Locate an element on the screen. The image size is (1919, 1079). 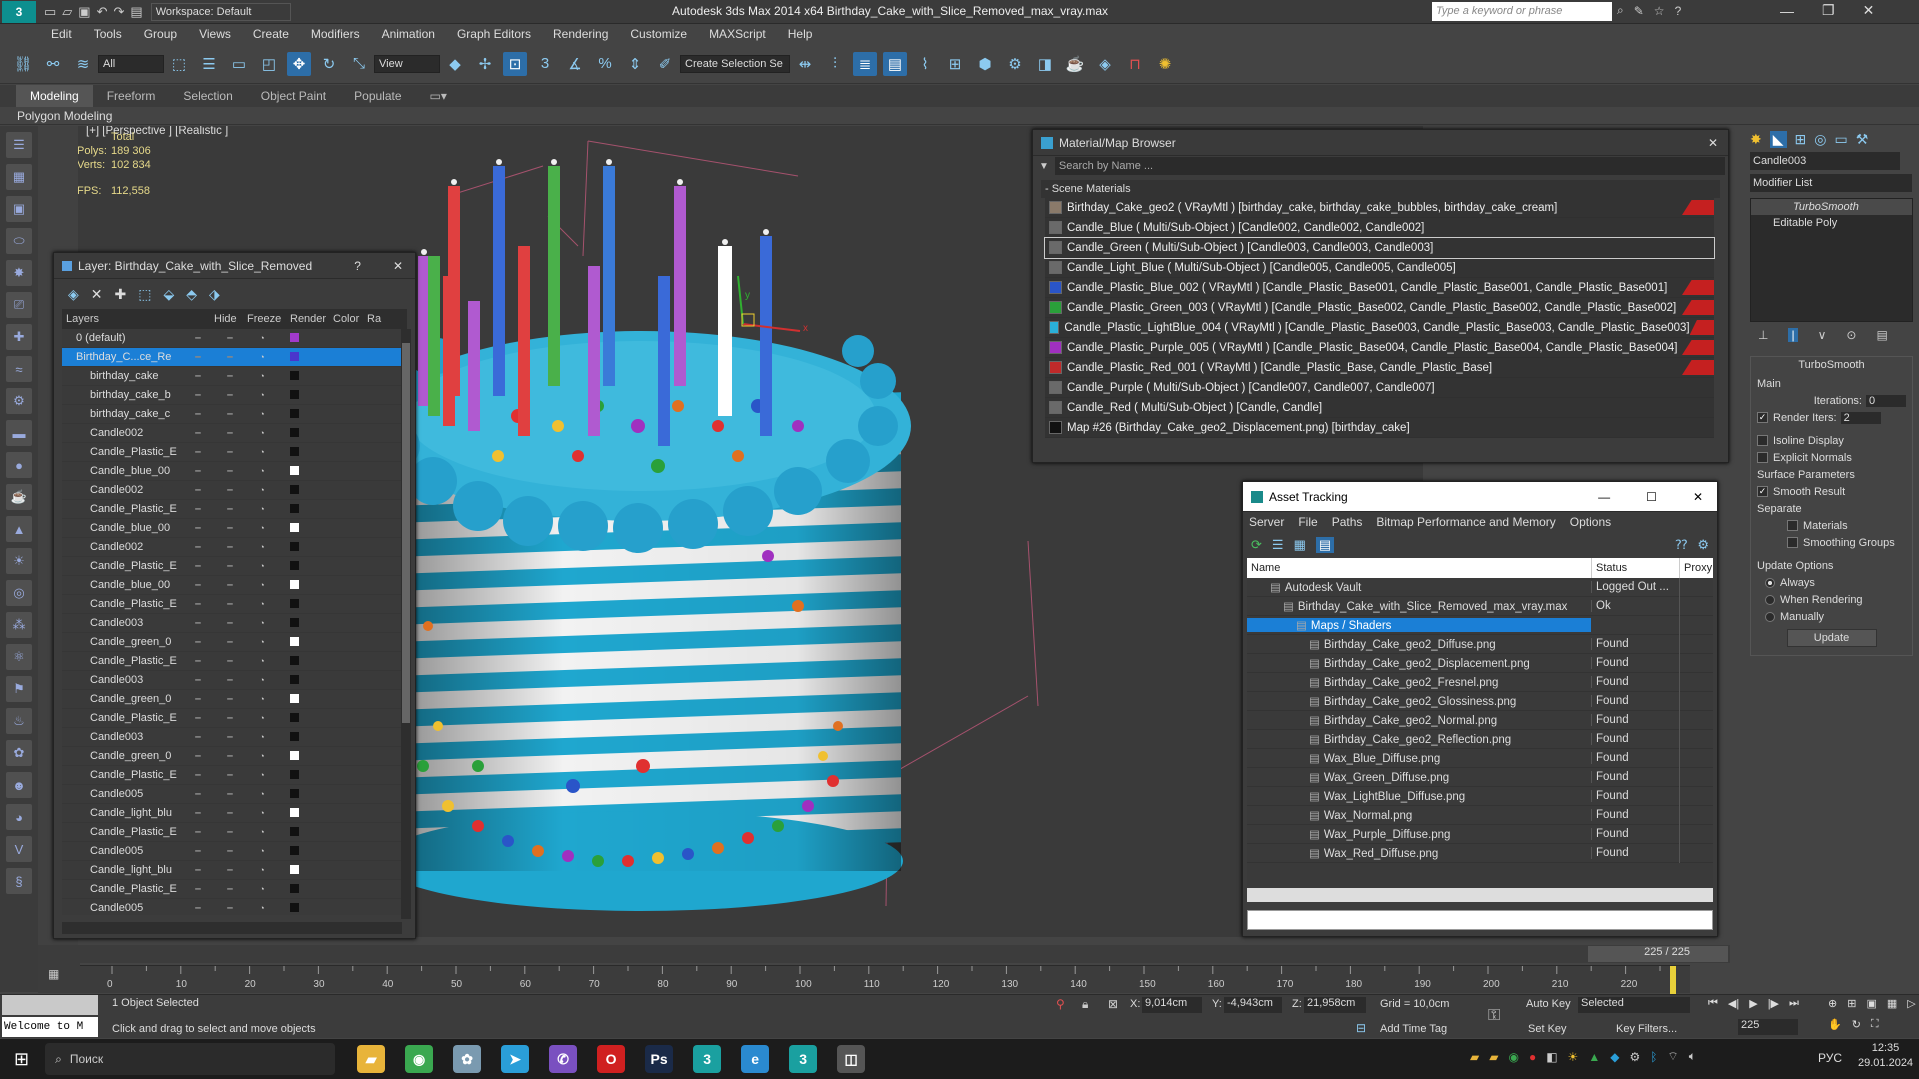
taskbar-app-explorer-icon: ▰ is located at coordinates (371, 1059).